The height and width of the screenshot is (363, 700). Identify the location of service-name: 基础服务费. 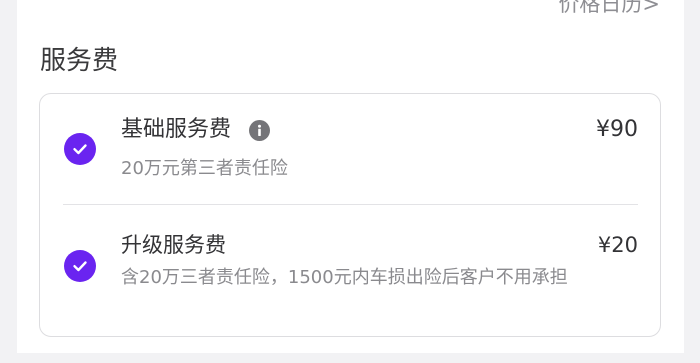
(176, 129).